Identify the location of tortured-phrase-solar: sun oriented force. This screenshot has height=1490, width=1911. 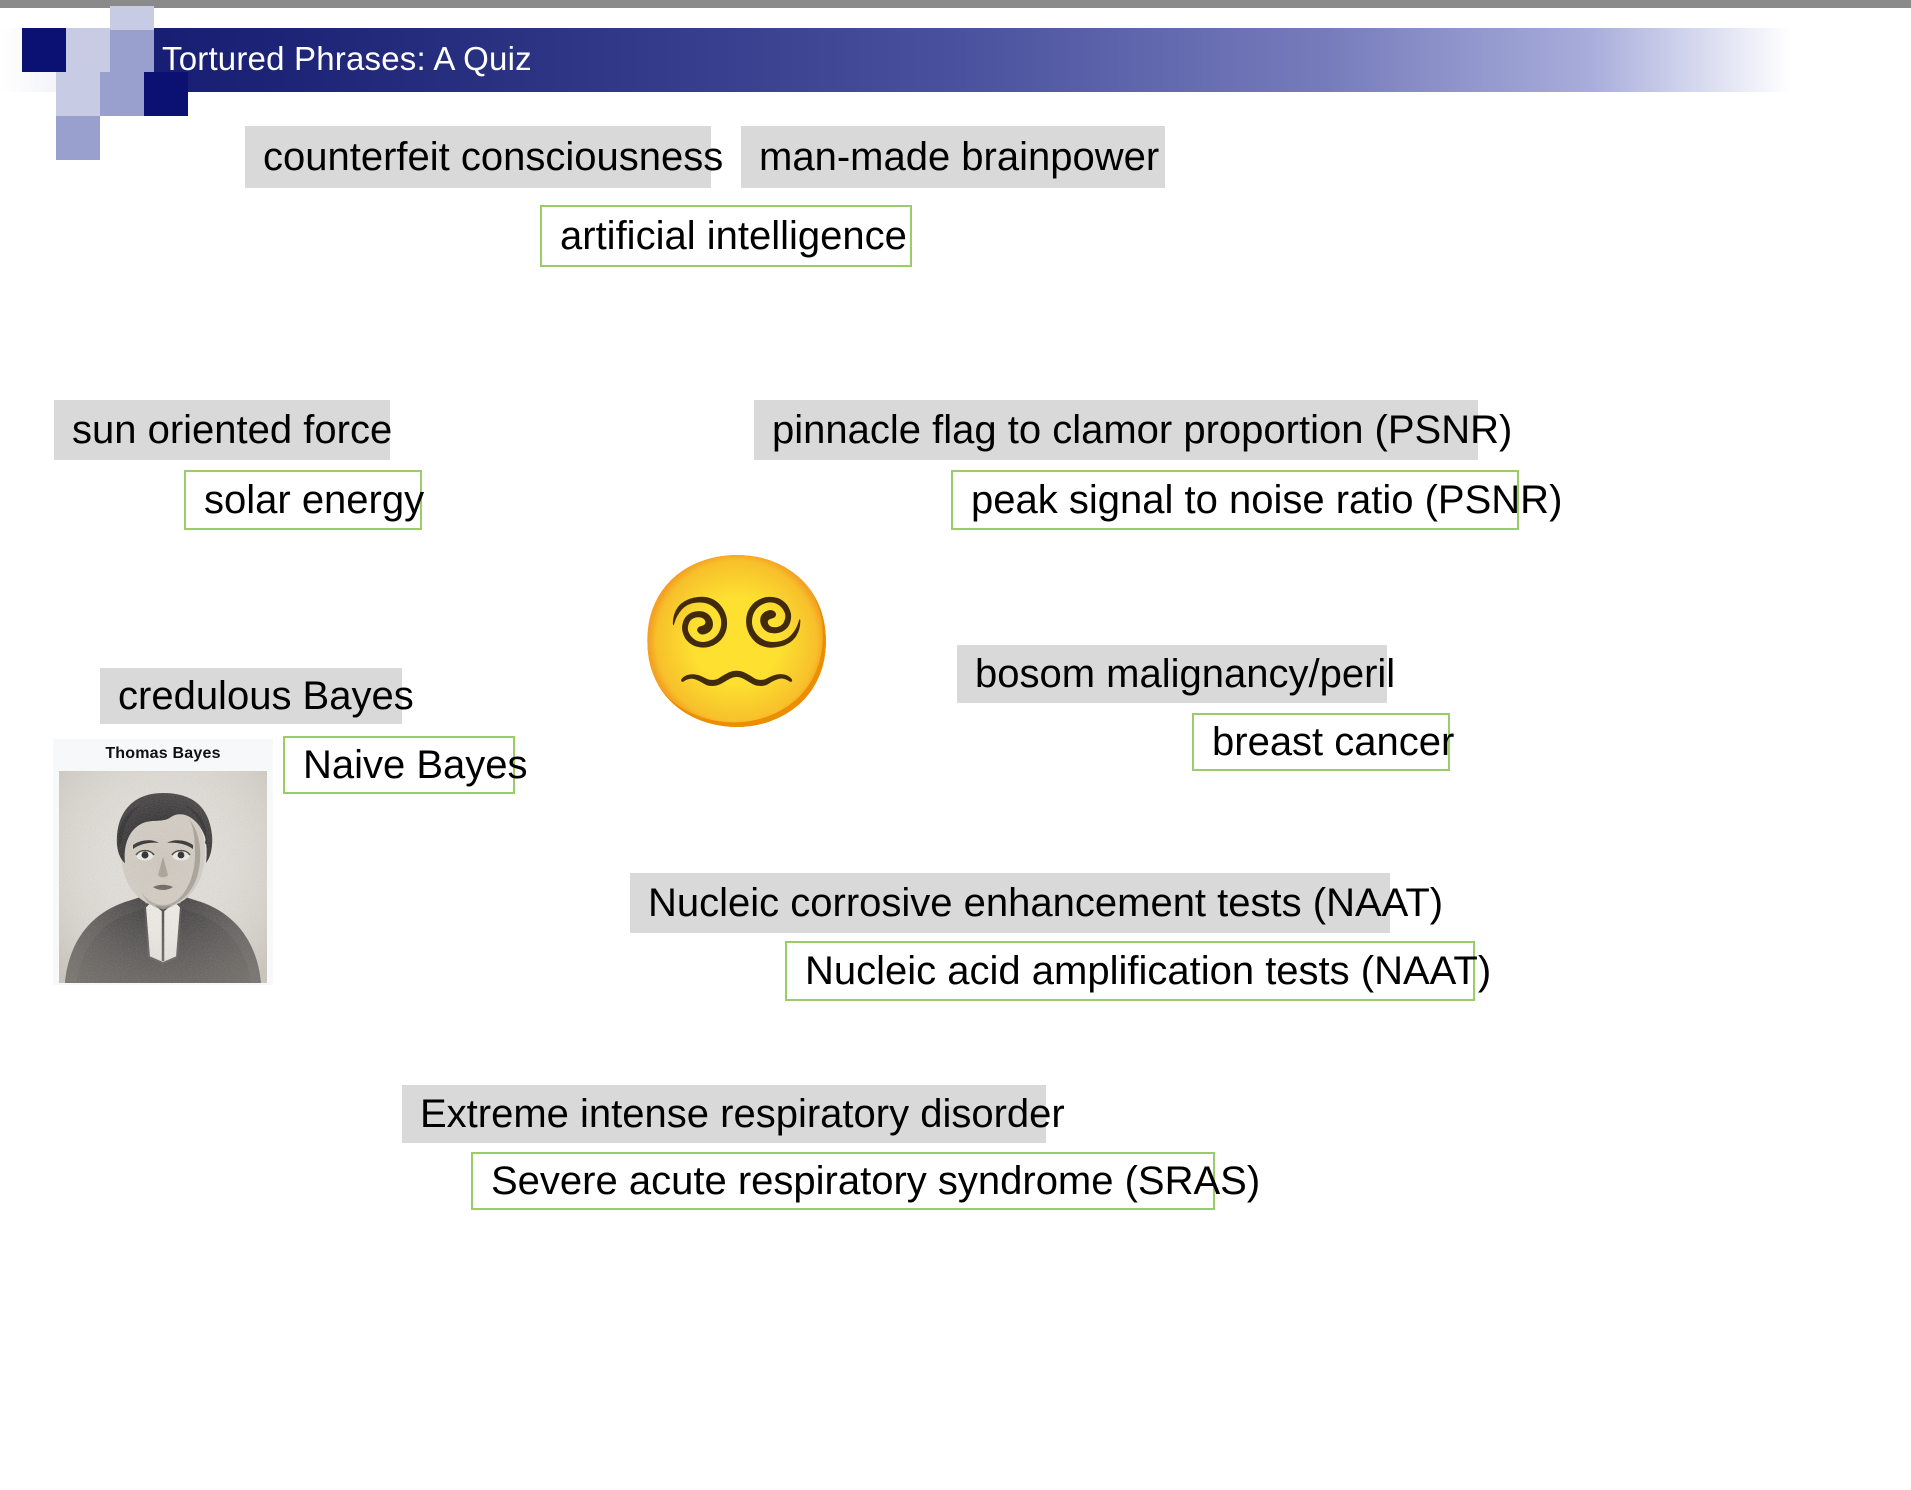
(223, 430).